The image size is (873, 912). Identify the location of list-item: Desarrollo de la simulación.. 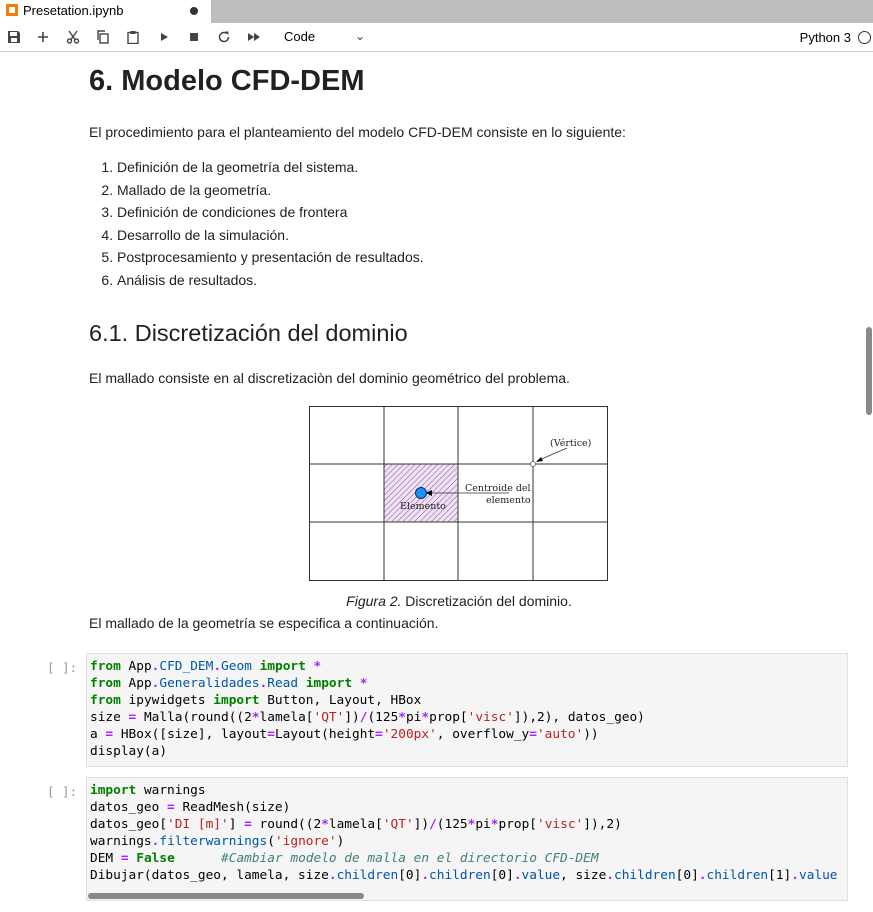
(270, 235).